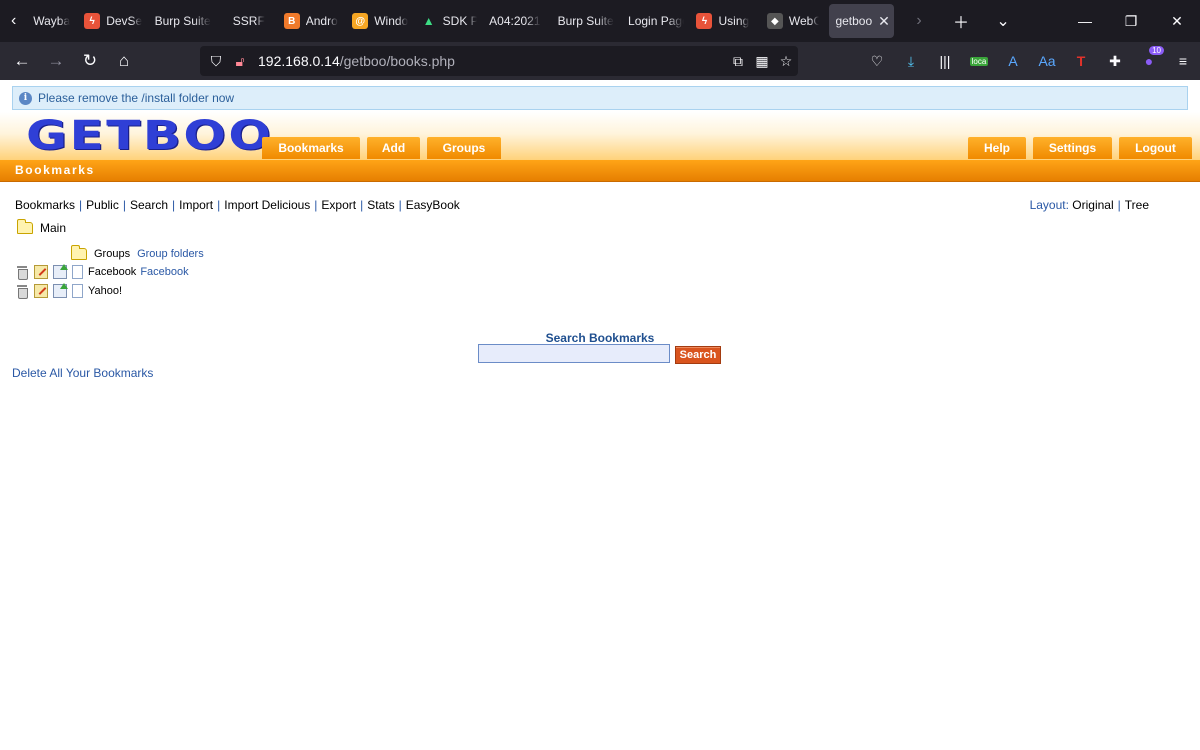  Describe the element at coordinates (252, 21) in the screenshot. I see `browser-tab: SSRF` at that location.